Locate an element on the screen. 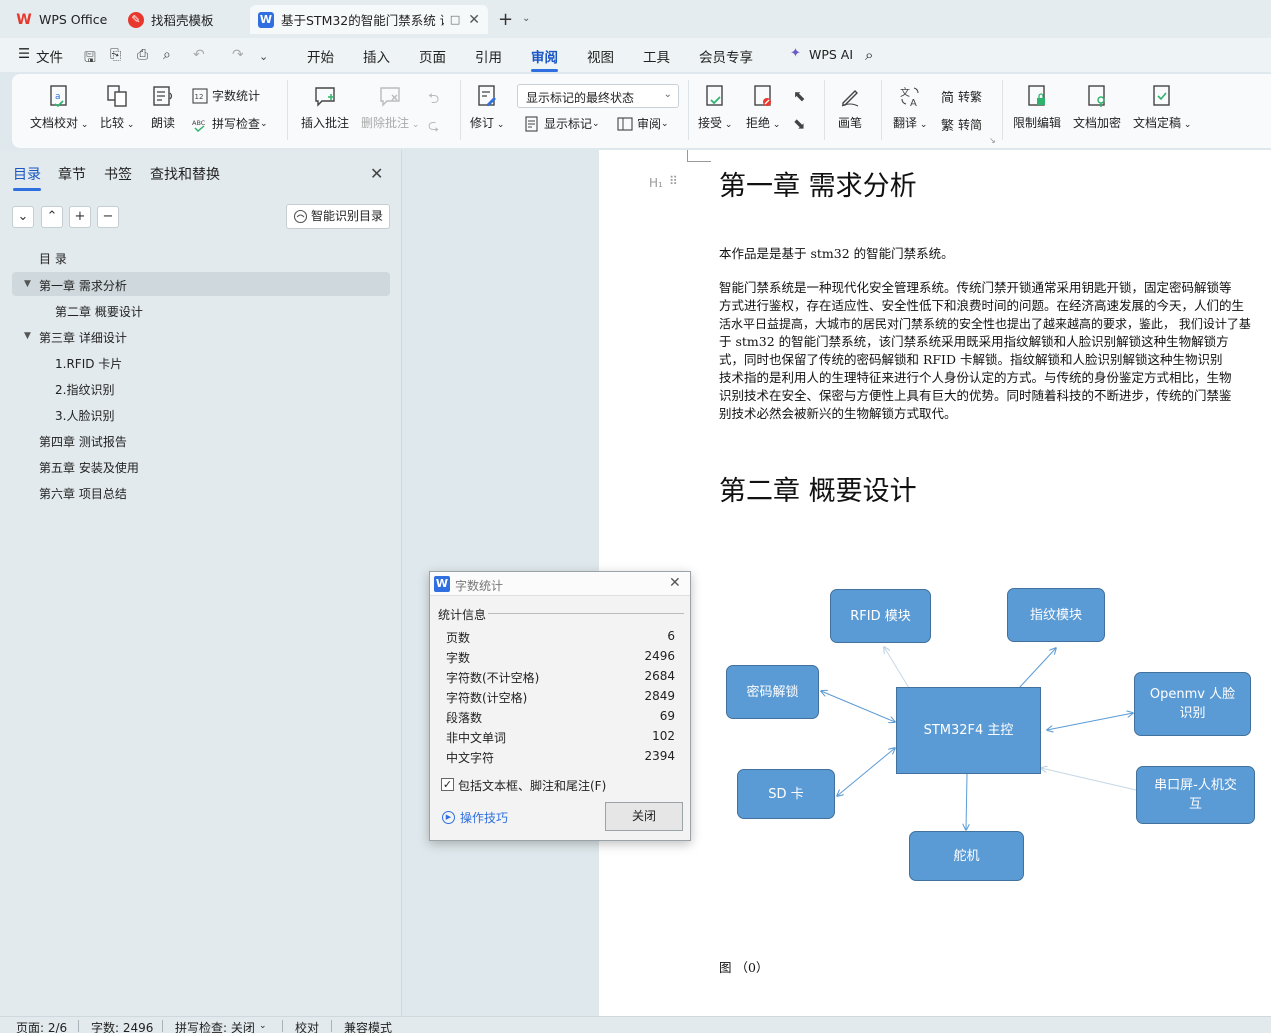 This screenshot has width=1271, height=1033. delete-comment-button: 删除批注 ⌄ is located at coordinates (390, 107).